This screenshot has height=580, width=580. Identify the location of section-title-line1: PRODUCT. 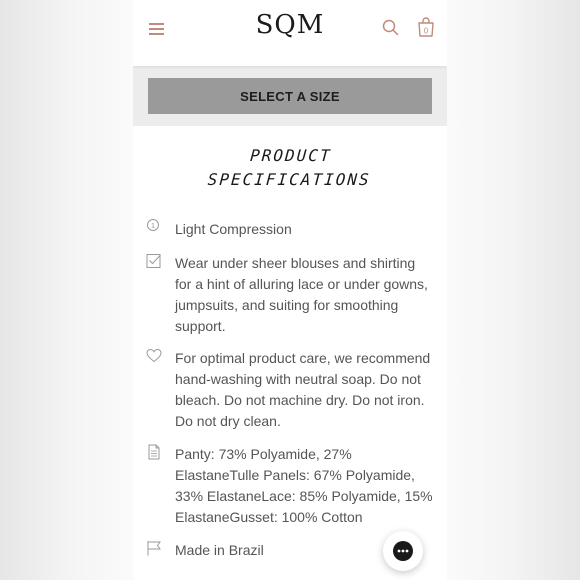
(291, 155).